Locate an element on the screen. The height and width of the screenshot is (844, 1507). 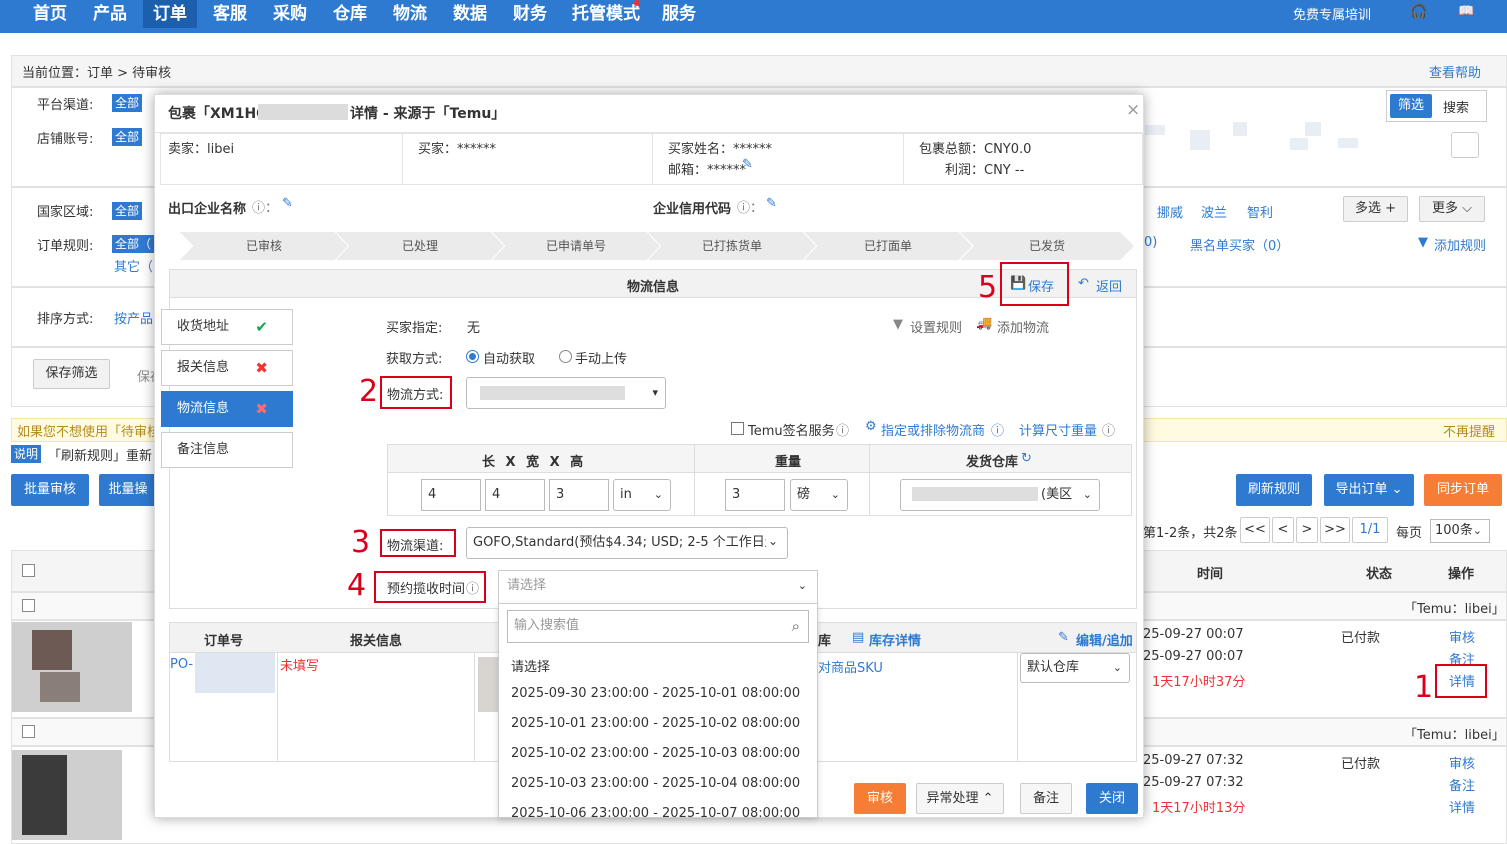
nav-hosted: 托管模式 is located at coordinates (606, 14).